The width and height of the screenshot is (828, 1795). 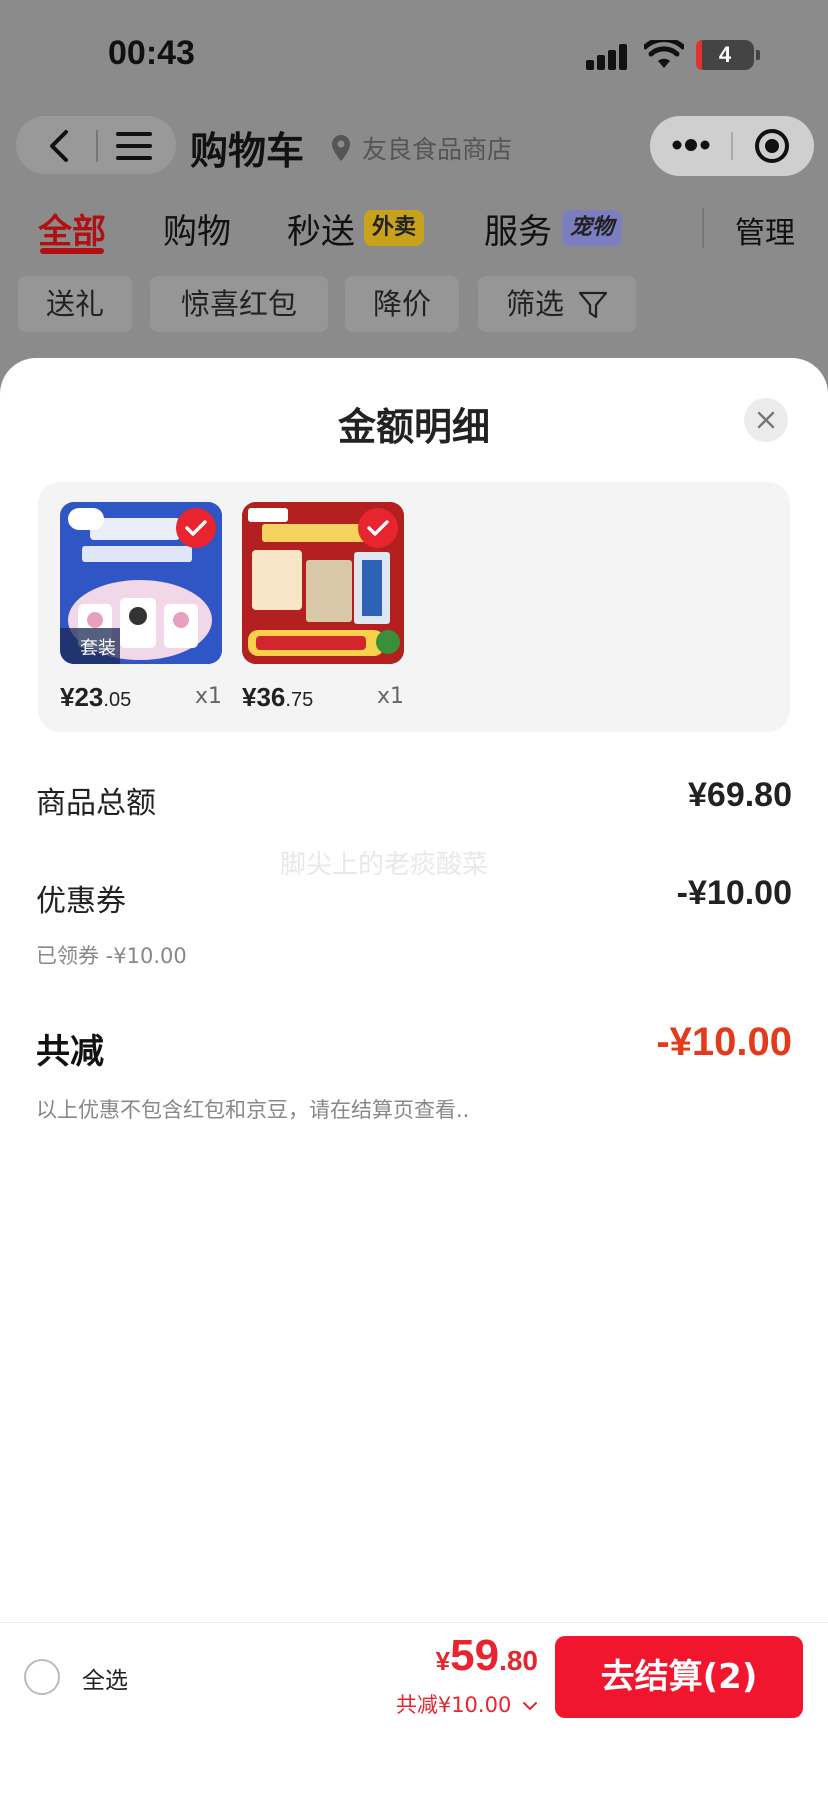 What do you see at coordinates (96, 697) in the screenshot?
I see `product-price: ¥23.05` at bounding box center [96, 697].